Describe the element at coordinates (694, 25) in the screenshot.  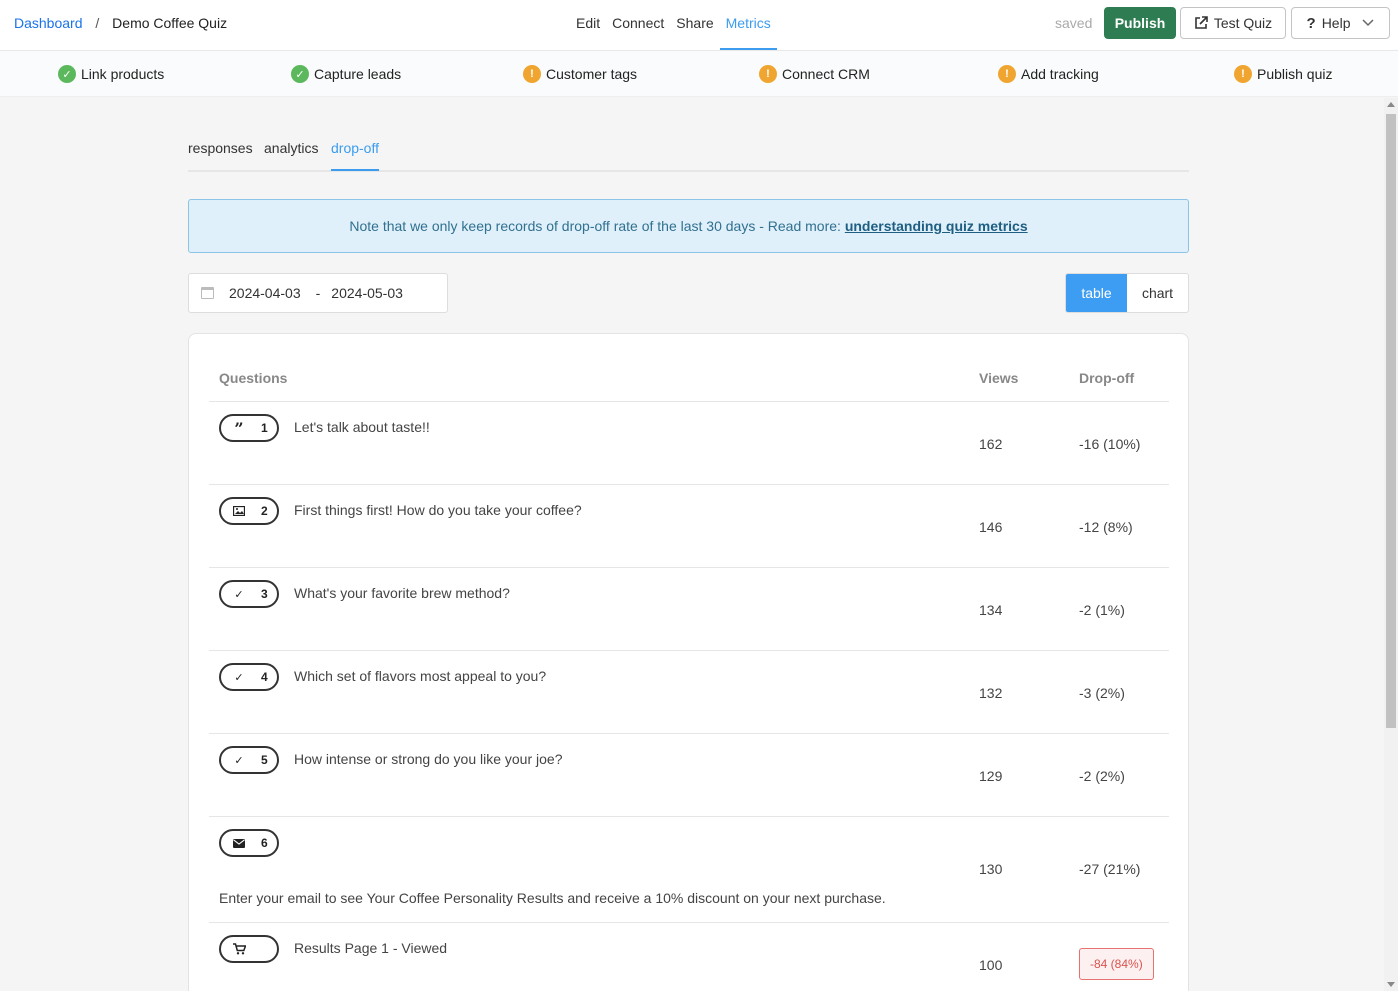
I see `nav-share: Share` at that location.